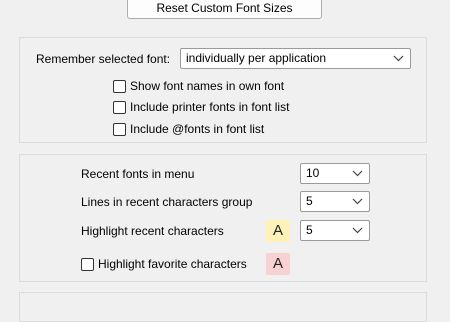 The height and width of the screenshot is (322, 450). I want to click on highlight-recent-color-button: A, so click(278, 231).